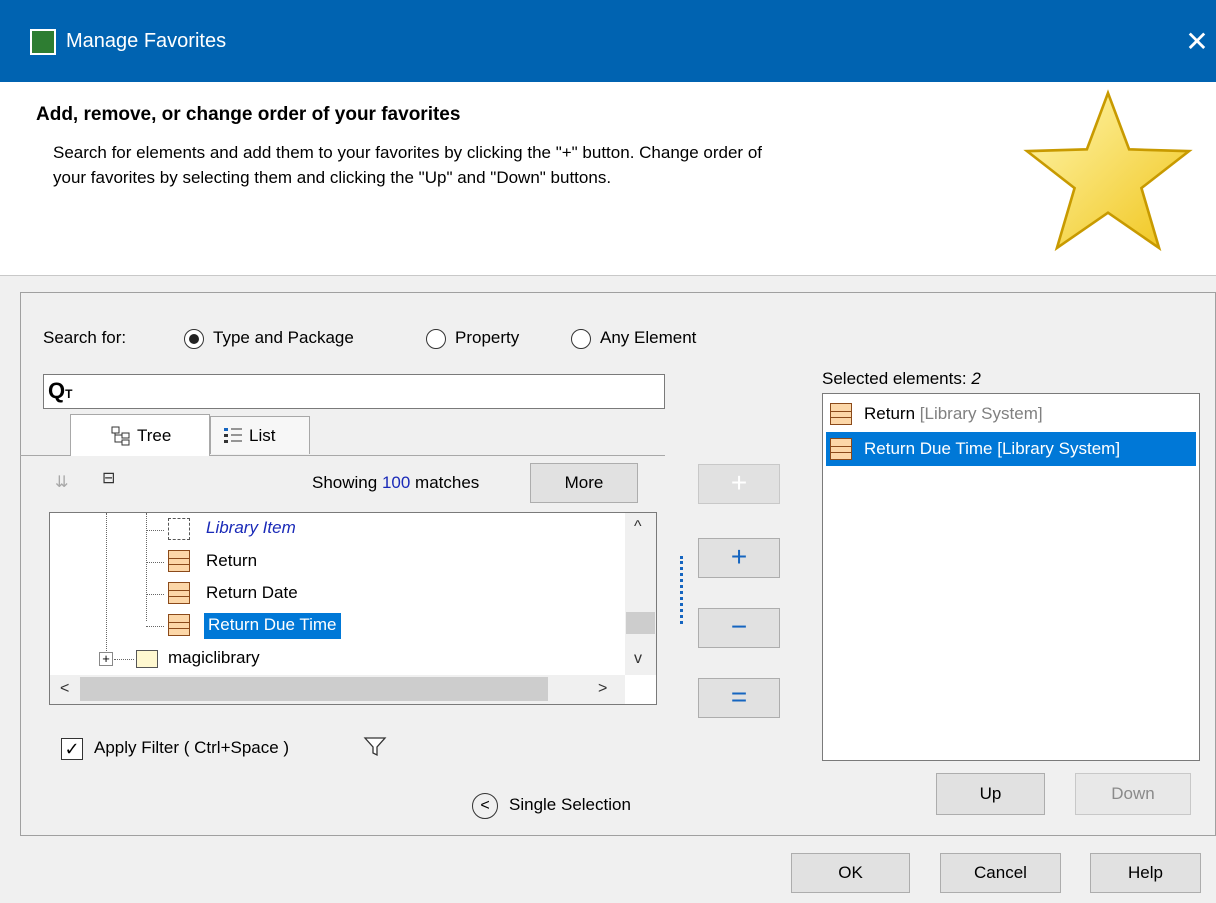 Image resolution: width=1216 pixels, height=903 pixels. I want to click on showing-suffix: matches, so click(445, 482).